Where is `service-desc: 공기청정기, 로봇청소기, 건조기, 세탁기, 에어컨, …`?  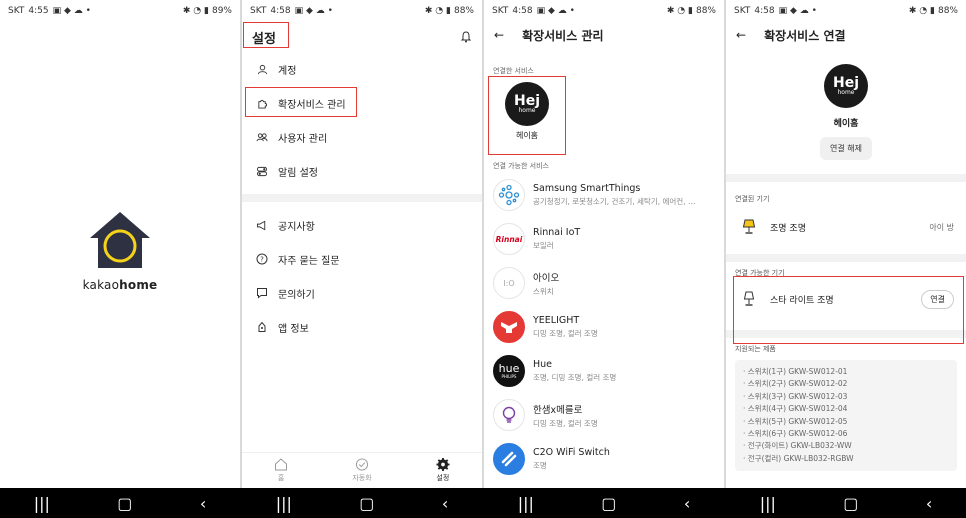 service-desc: 공기청정기, 로봇청소기, 건조기, 세탁기, 에어컨, … is located at coordinates (614, 201).